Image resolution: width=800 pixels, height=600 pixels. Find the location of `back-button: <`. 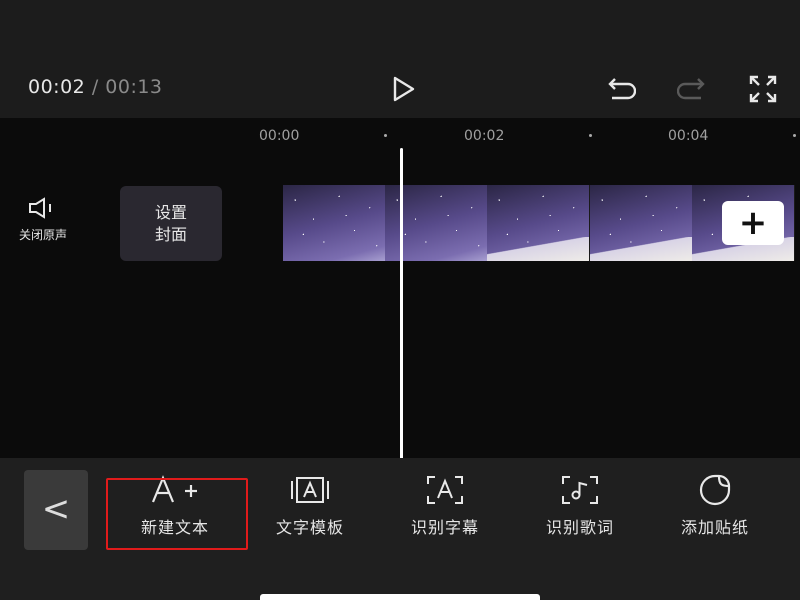

back-button: < is located at coordinates (56, 510).